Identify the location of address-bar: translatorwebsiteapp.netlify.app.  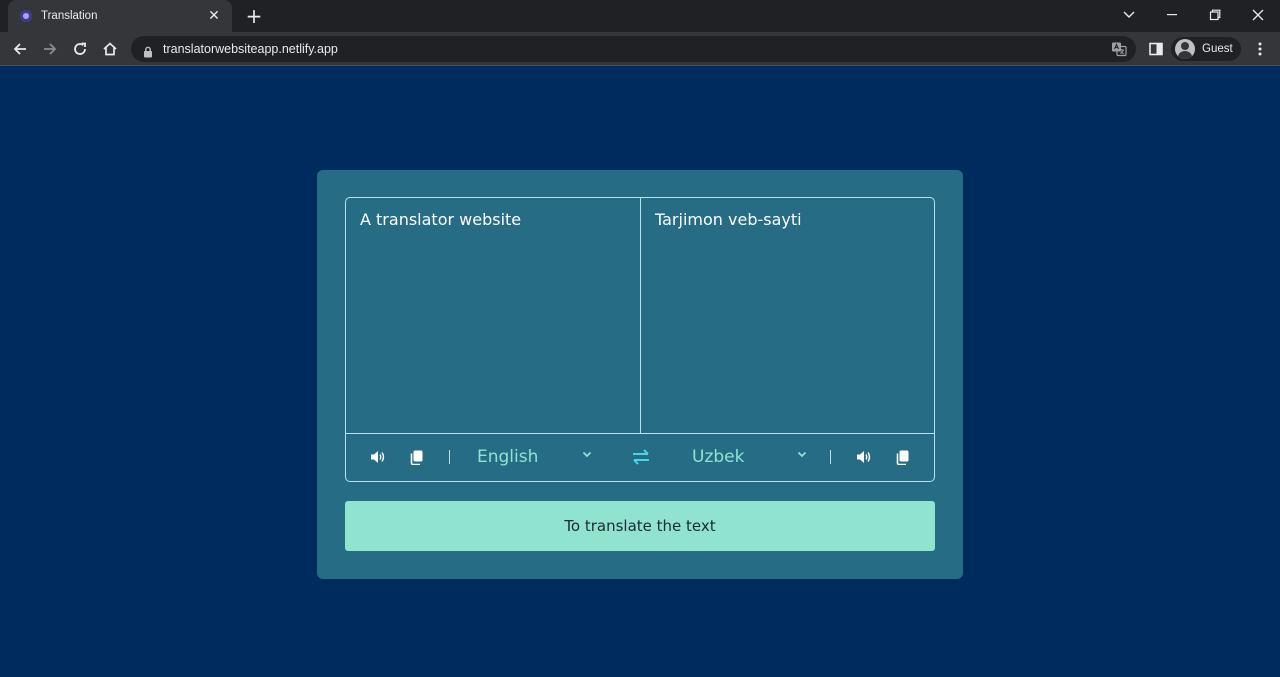
(633, 49).